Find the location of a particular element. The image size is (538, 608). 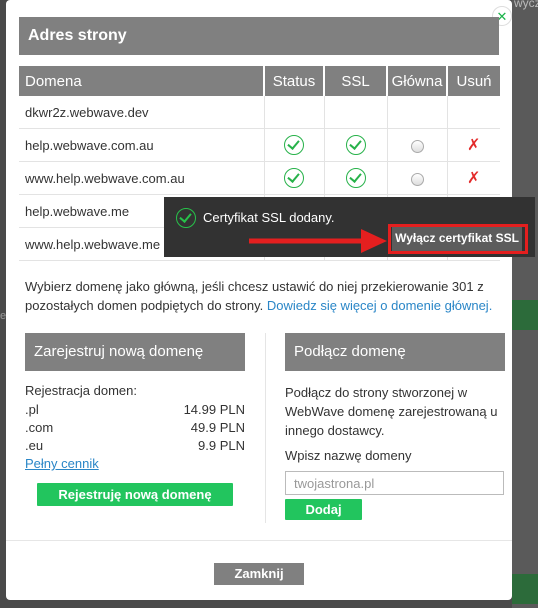

learn-more-link: Dowiedz się więcej o domenie głównej. is located at coordinates (379, 305).